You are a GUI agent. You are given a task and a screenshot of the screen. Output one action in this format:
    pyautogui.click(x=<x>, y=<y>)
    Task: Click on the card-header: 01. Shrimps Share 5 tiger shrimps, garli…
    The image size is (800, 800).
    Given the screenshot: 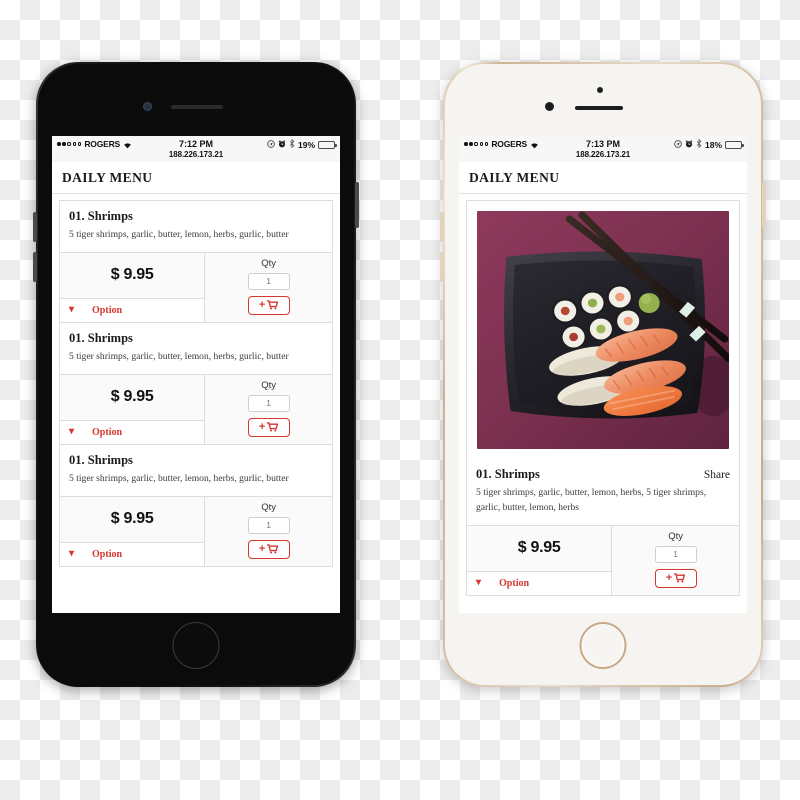 What is the action you would take?
    pyautogui.click(x=603, y=492)
    